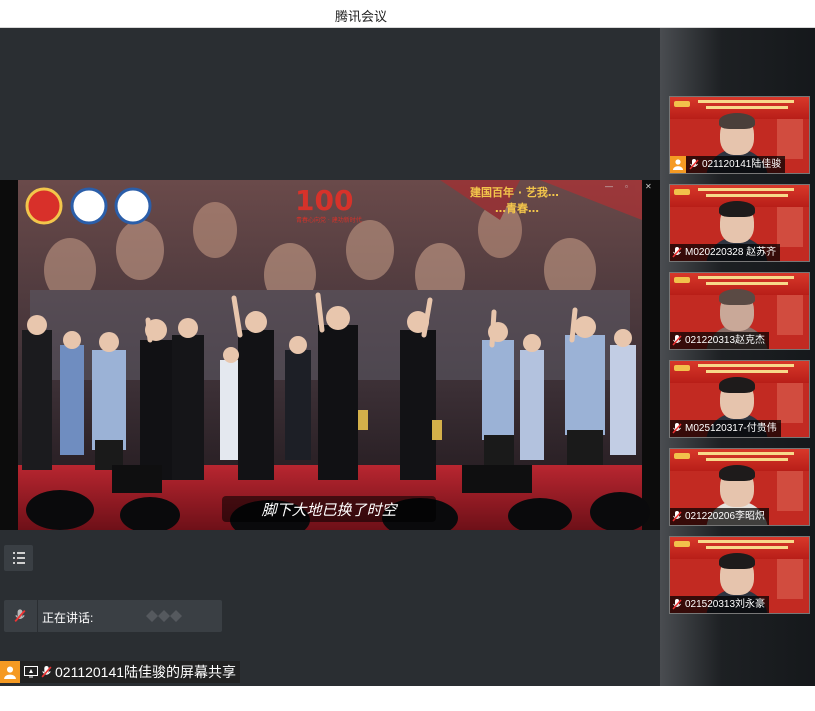  What do you see at coordinates (31, 672) in the screenshot?
I see `screen-share-icon` at bounding box center [31, 672].